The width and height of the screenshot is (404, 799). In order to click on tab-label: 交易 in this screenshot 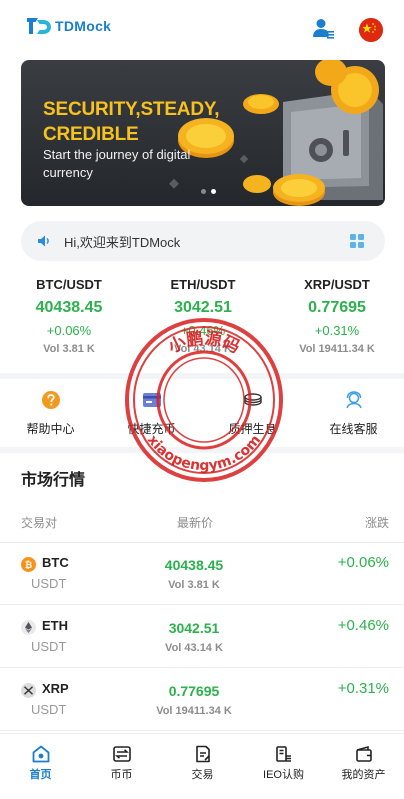, I will do `click(202, 775)`.